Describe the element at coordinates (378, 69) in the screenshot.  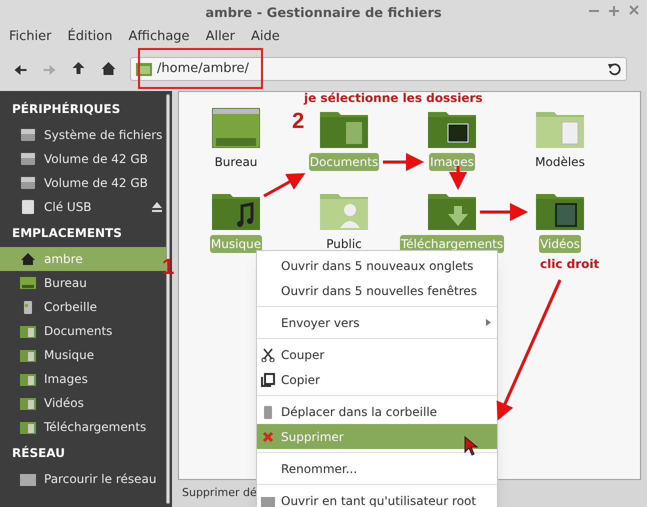
I see `path-field: /home/ambre/` at that location.